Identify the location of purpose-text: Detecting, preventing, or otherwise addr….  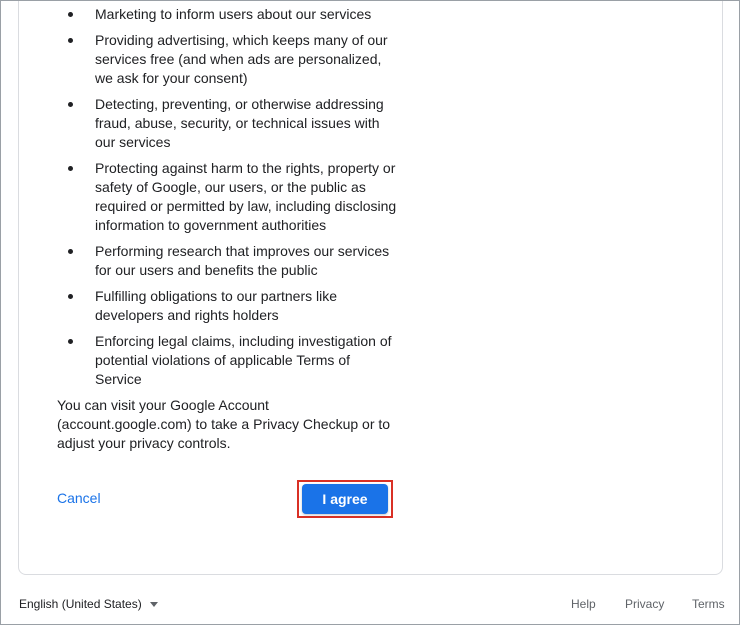
(239, 123).